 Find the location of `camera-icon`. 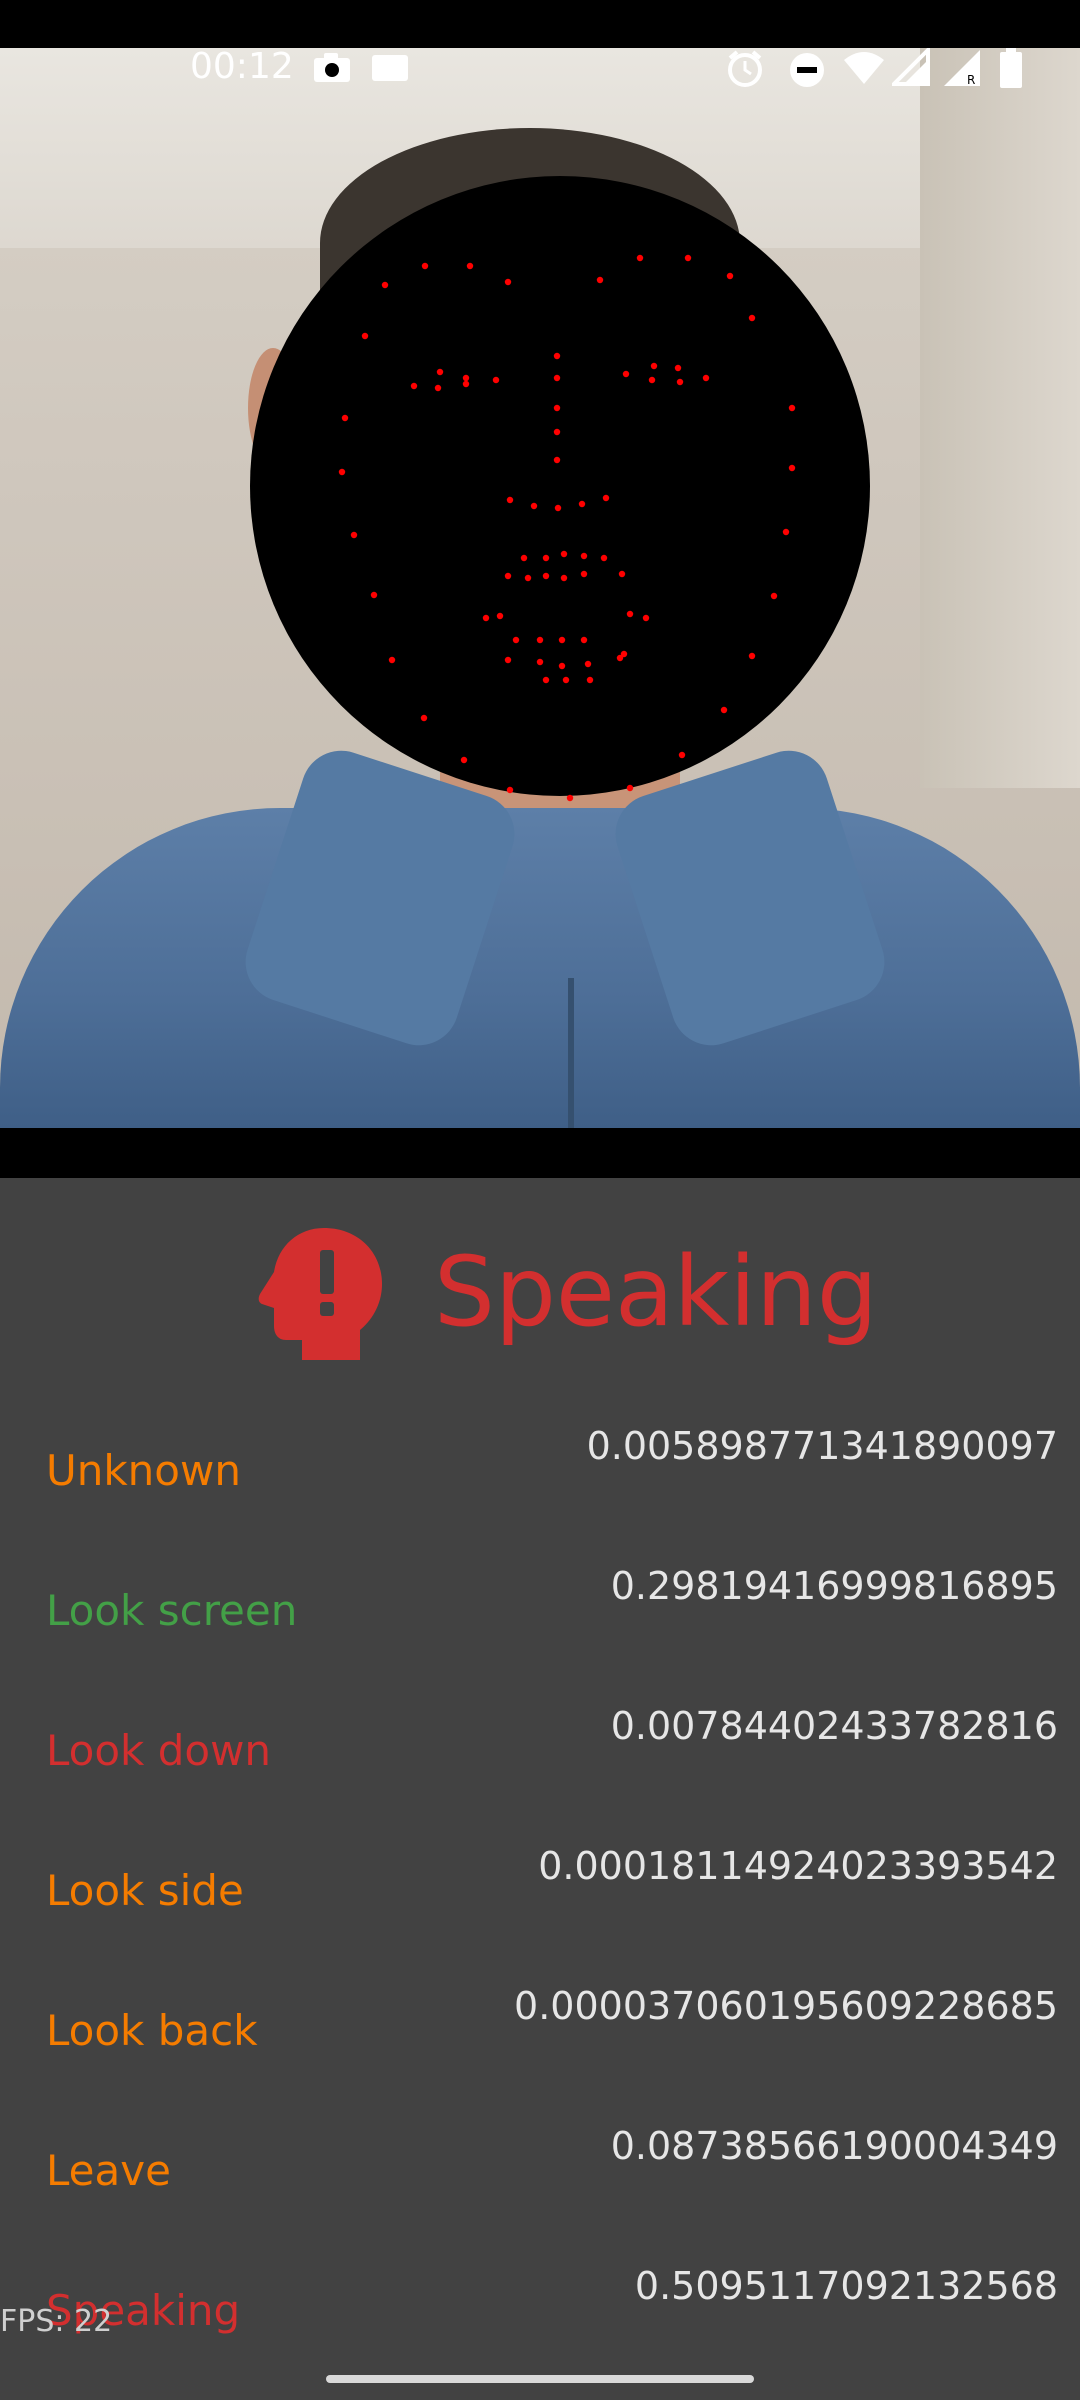

camera-icon is located at coordinates (332, 71).